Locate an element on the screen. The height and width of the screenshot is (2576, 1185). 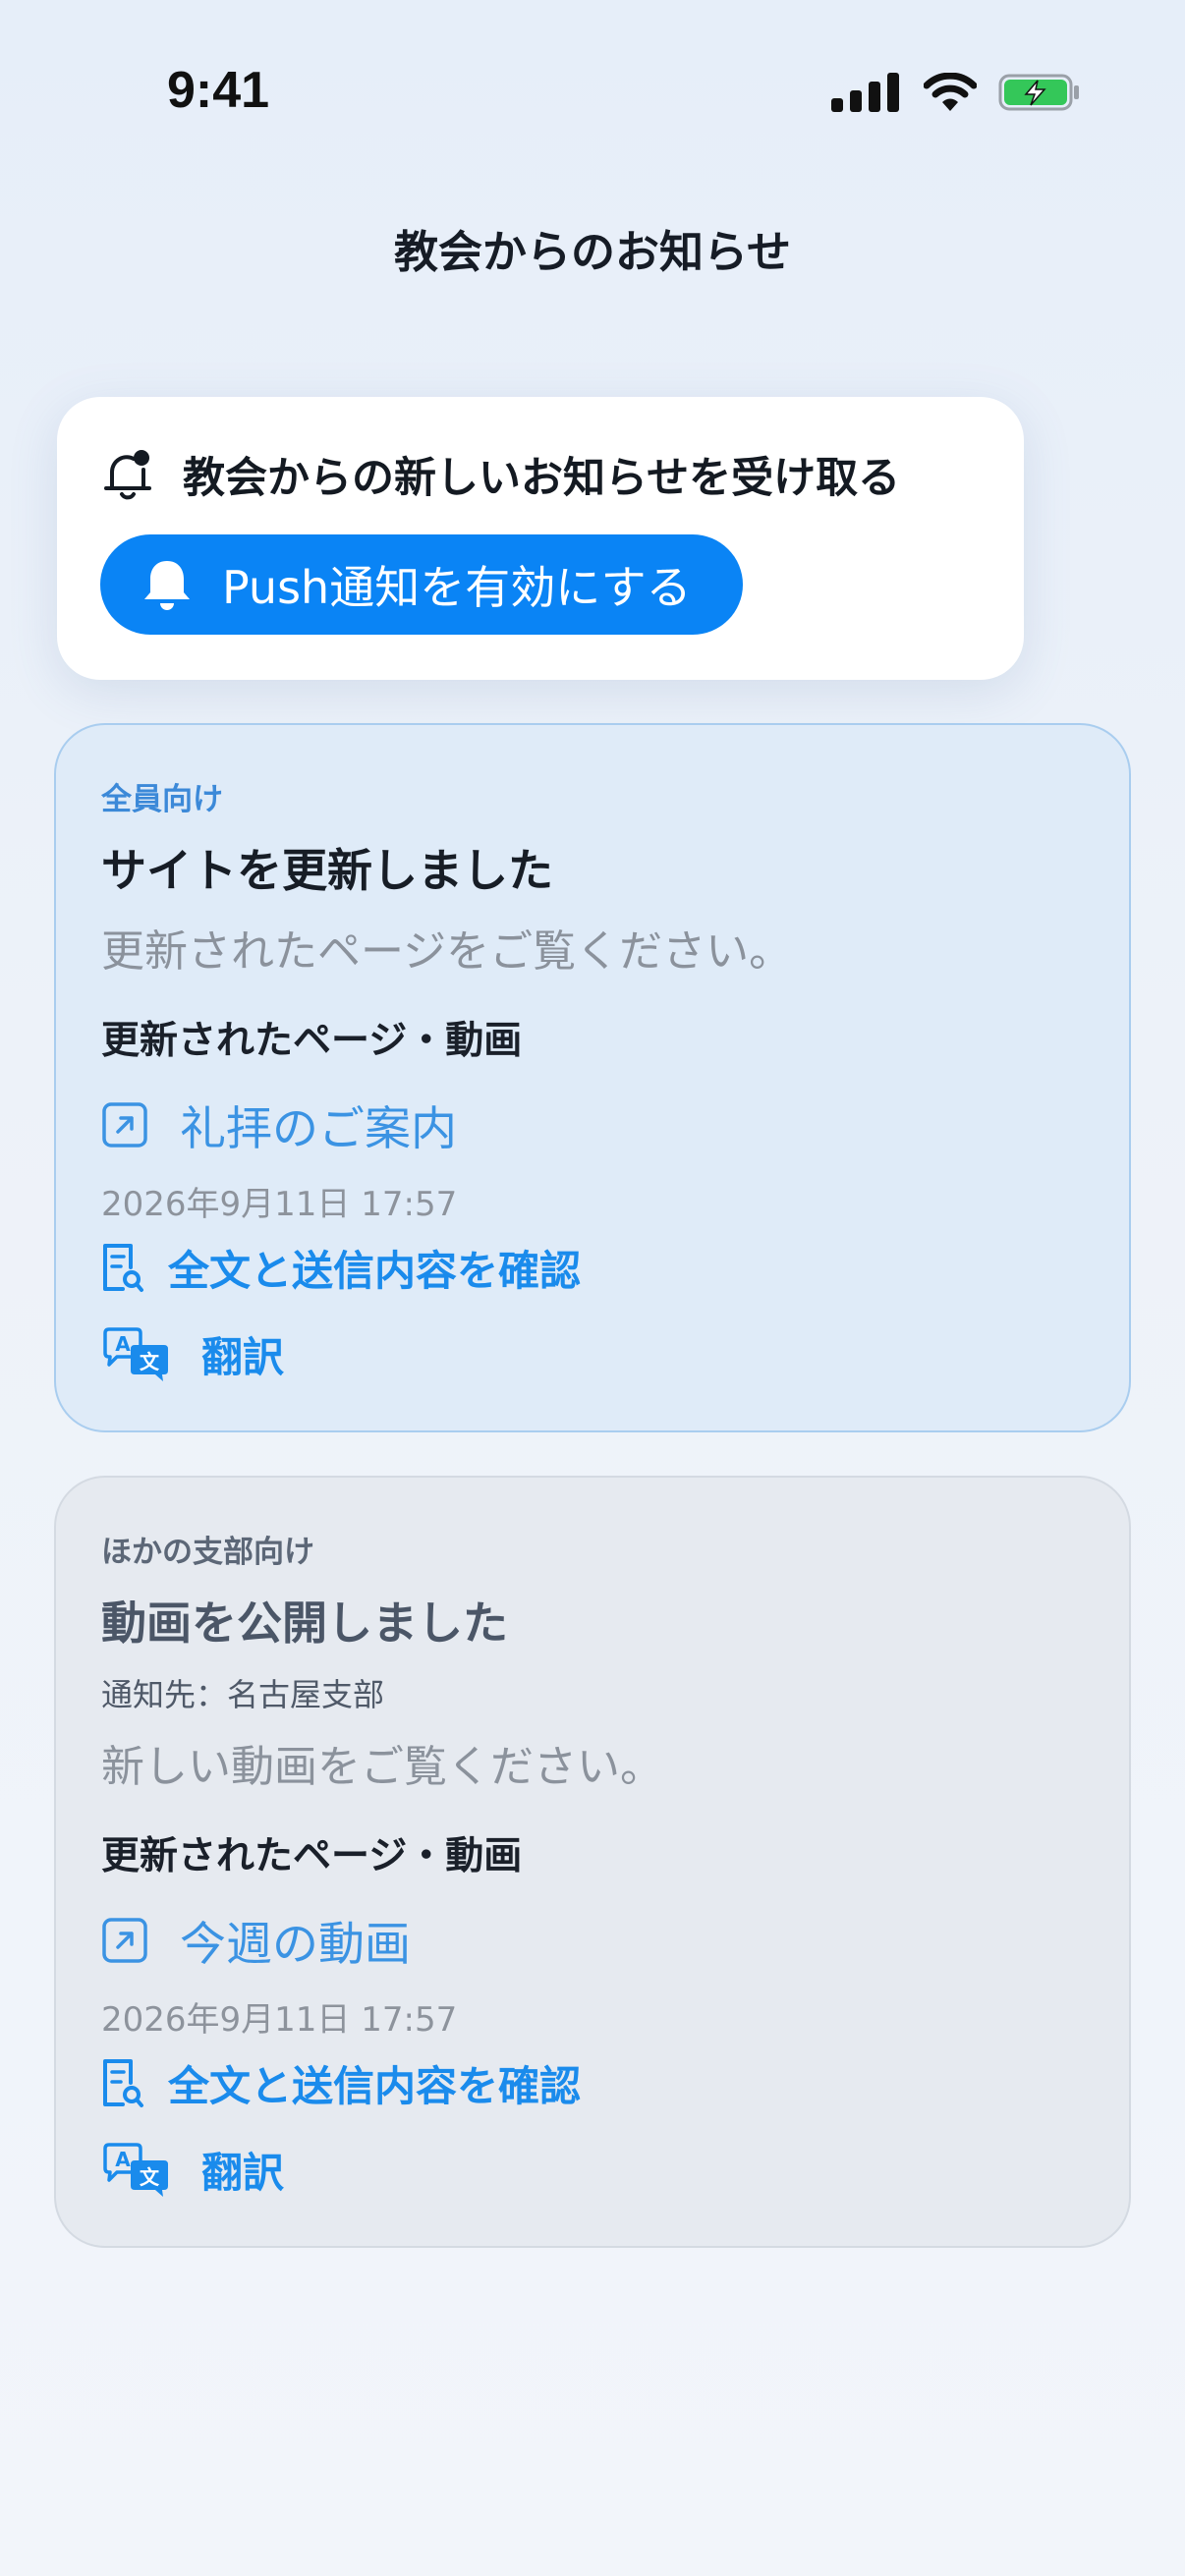
audience-label: ほかの支部向け is located at coordinates (208, 1552).